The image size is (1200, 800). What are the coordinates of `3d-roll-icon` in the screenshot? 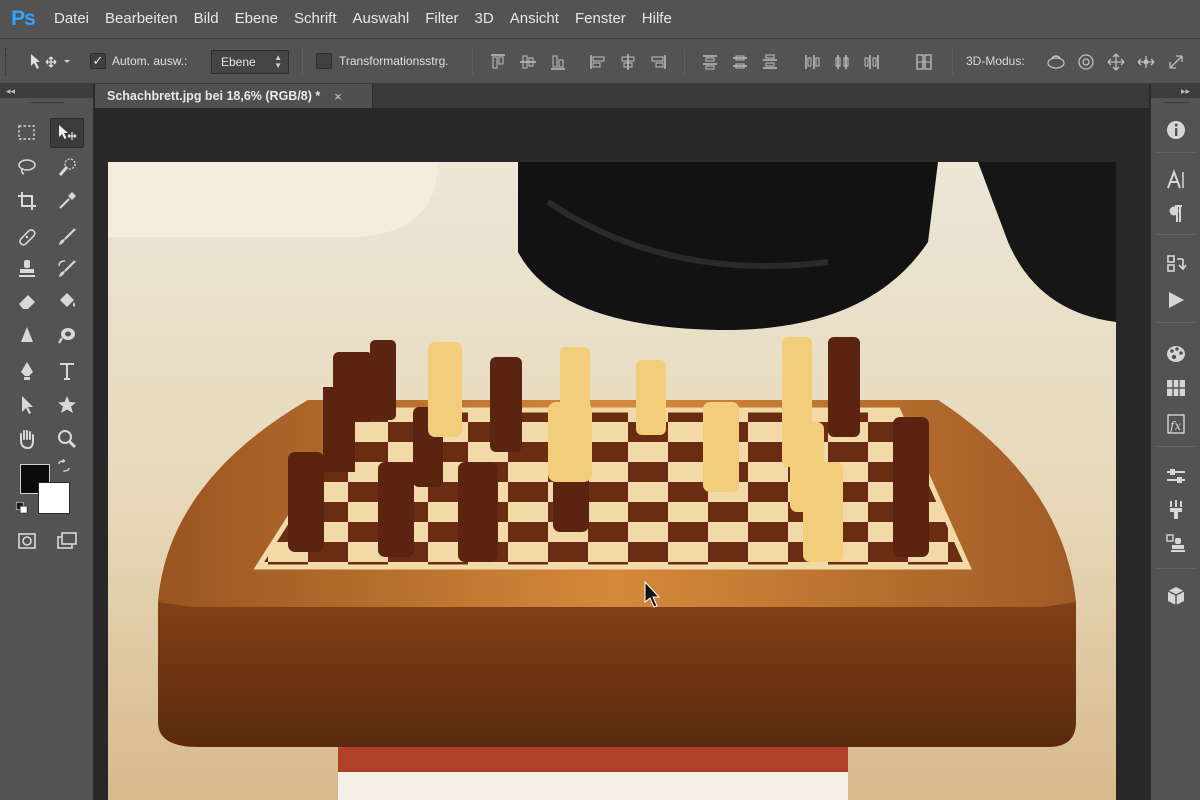 It's located at (1086, 62).